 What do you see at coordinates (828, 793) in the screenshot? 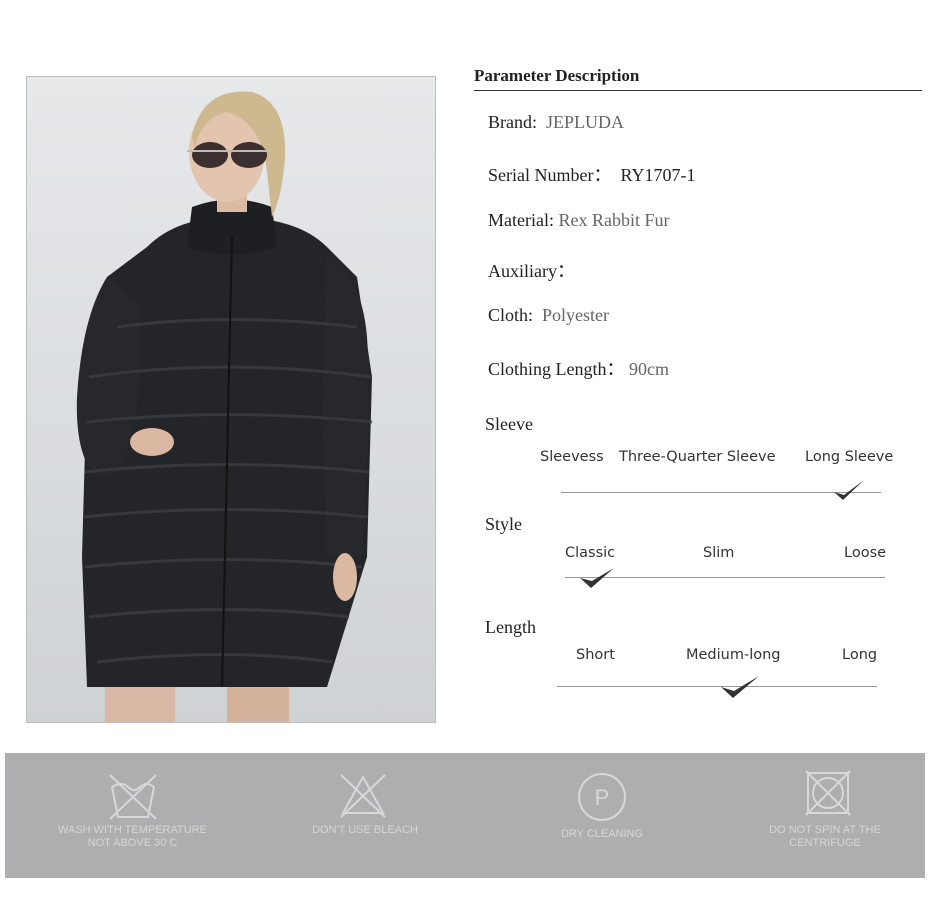
I see `no-spin-icon` at bounding box center [828, 793].